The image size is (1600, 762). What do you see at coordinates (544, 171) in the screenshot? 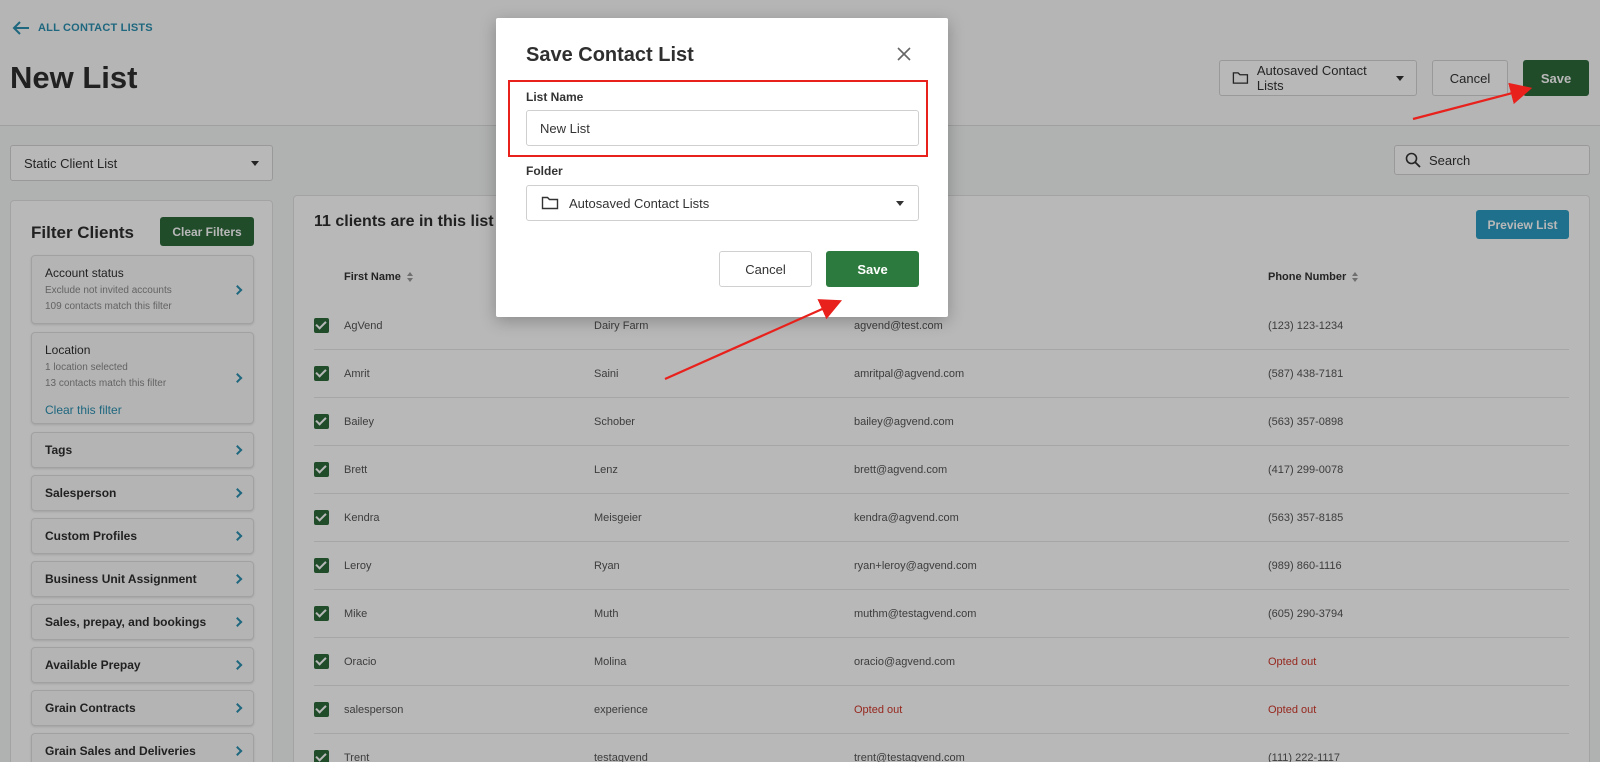
I see `folder-label: Folder` at bounding box center [544, 171].